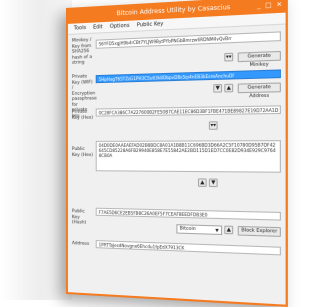 The image size is (320, 307). Describe the element at coordinates (188, 214) in the screenshot. I see `public-key-hash-input: F7AE5D6CE2EB5FB8C26A0EF5F7CEAF8EEDFDB3E0` at that location.